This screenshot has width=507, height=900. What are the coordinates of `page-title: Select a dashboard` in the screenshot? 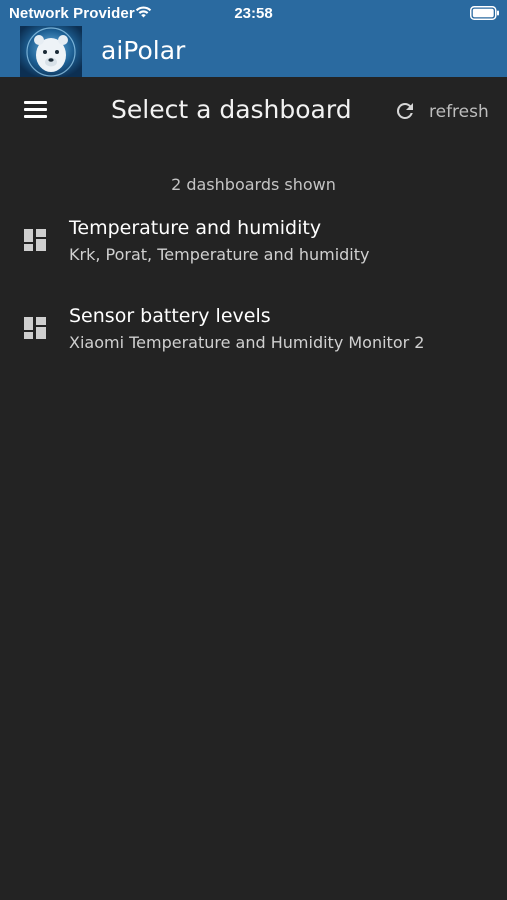 It's located at (231, 109).